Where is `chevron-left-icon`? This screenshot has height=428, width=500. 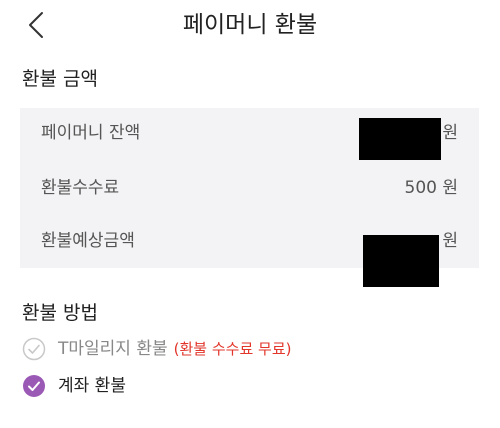 chevron-left-icon is located at coordinates (37, 25).